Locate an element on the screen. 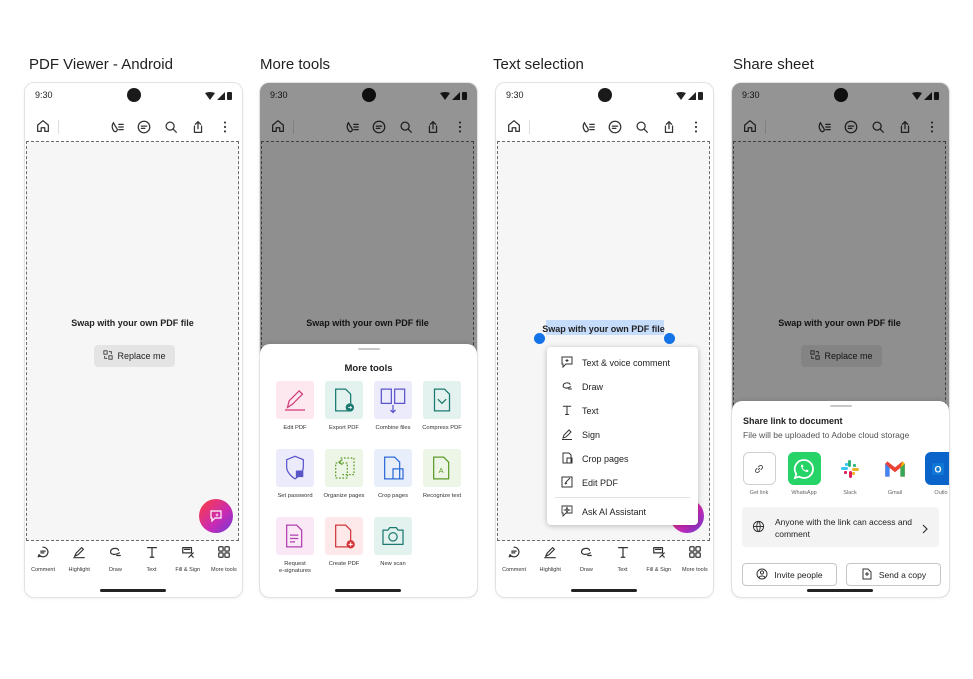 The image size is (973, 679). ai-sparkle-icon is located at coordinates (216, 516).